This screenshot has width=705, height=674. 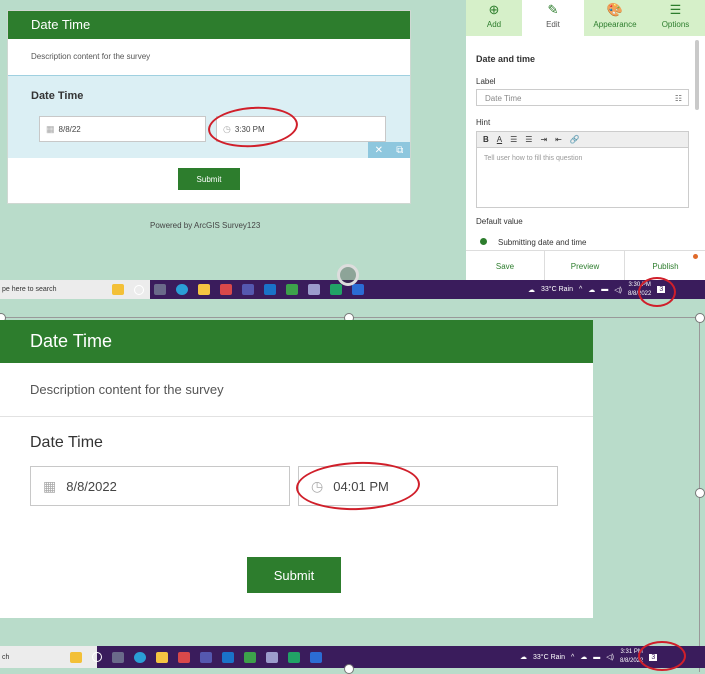 What do you see at coordinates (697, 75) in the screenshot?
I see `panel-scrollbar` at bounding box center [697, 75].